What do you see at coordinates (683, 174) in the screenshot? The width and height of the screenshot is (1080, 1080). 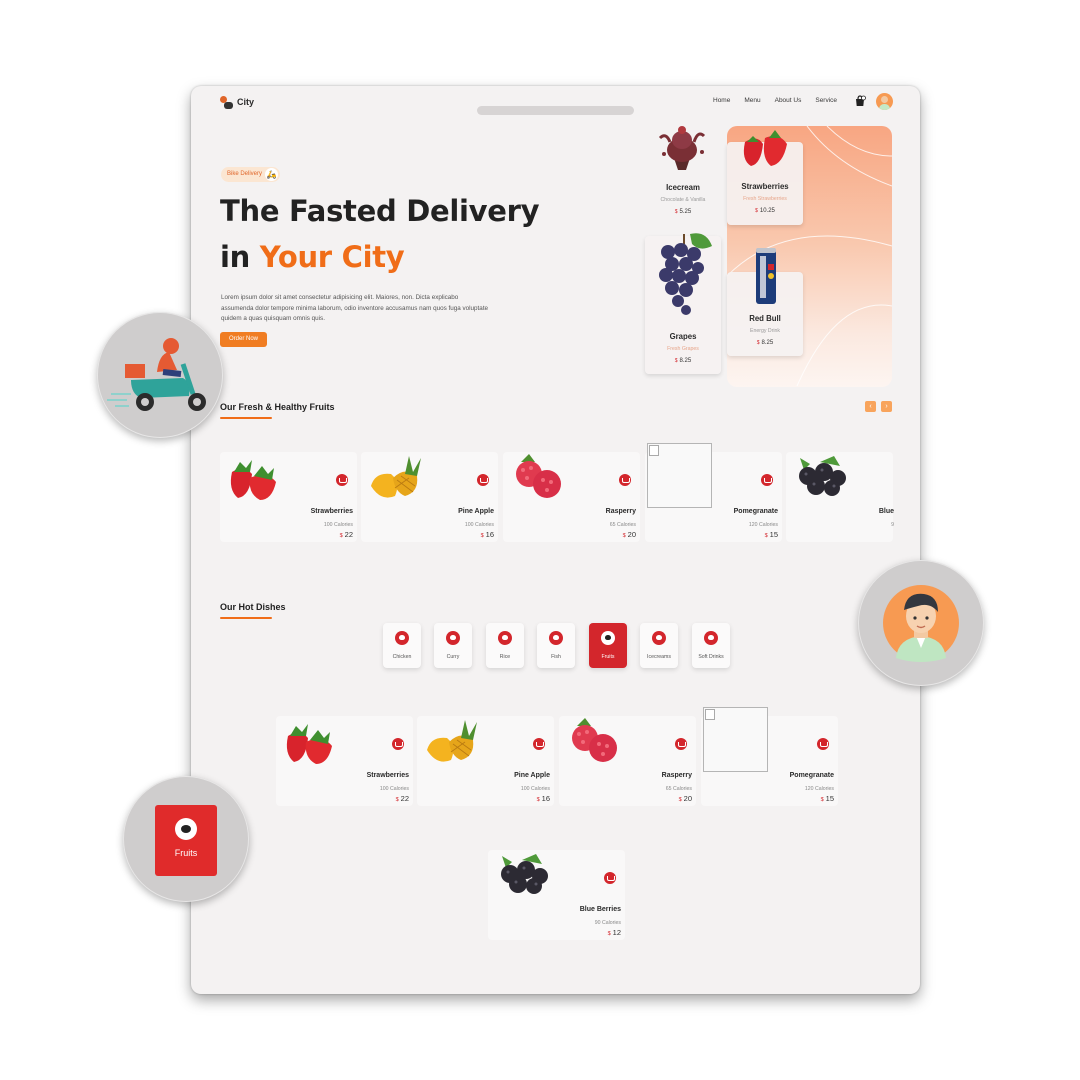 I see `hero-card-icecream: Icecream Chocolate & Vanilla $5.25` at bounding box center [683, 174].